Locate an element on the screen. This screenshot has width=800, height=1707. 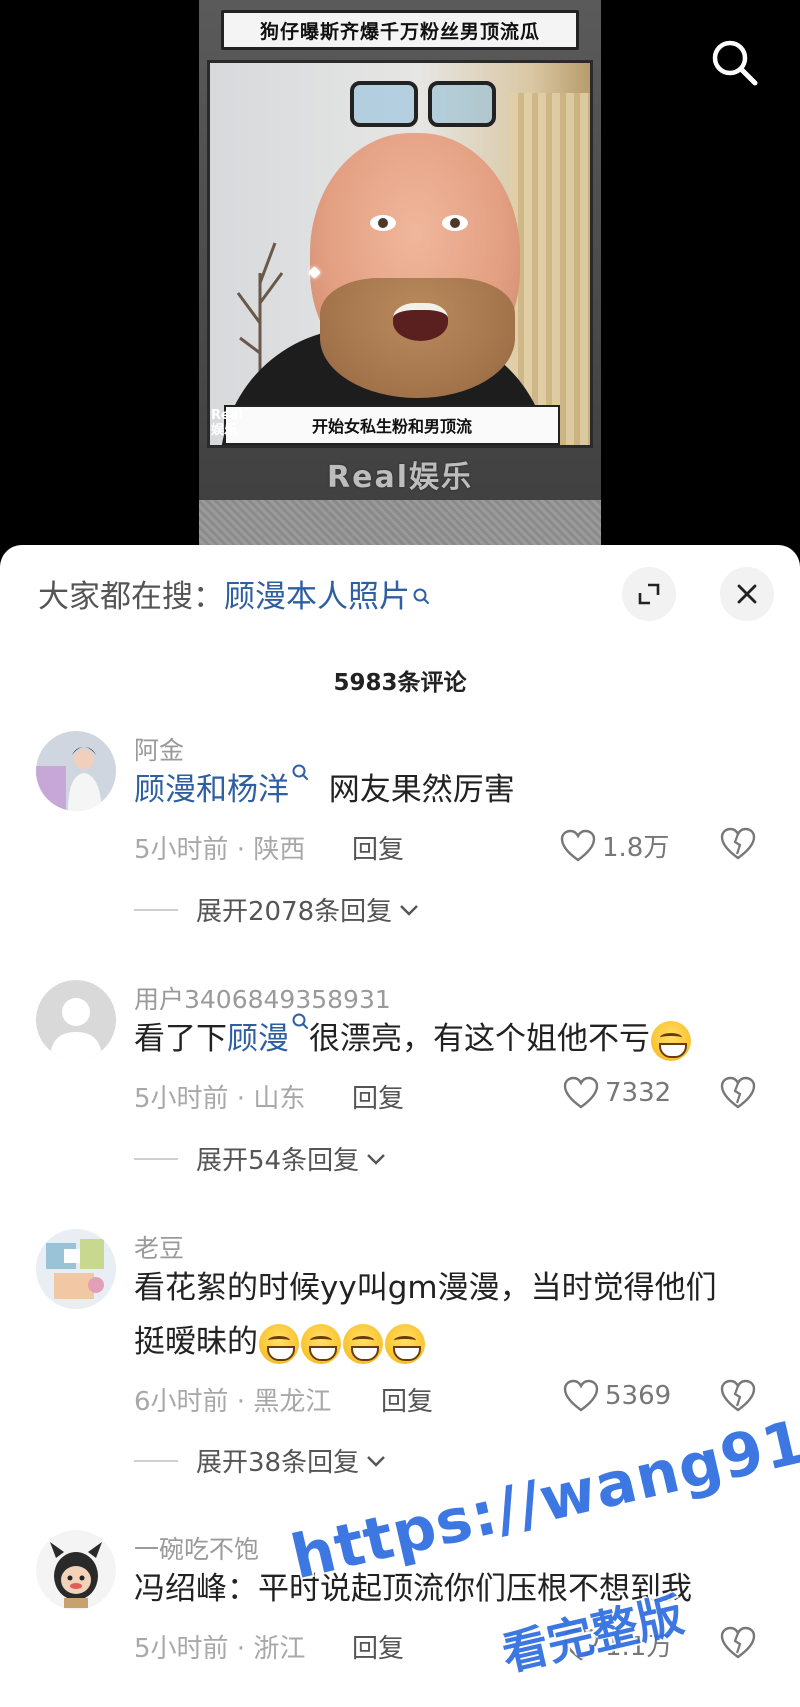
trending-search-prefix: 大家都在搜： is located at coordinates (131, 597).